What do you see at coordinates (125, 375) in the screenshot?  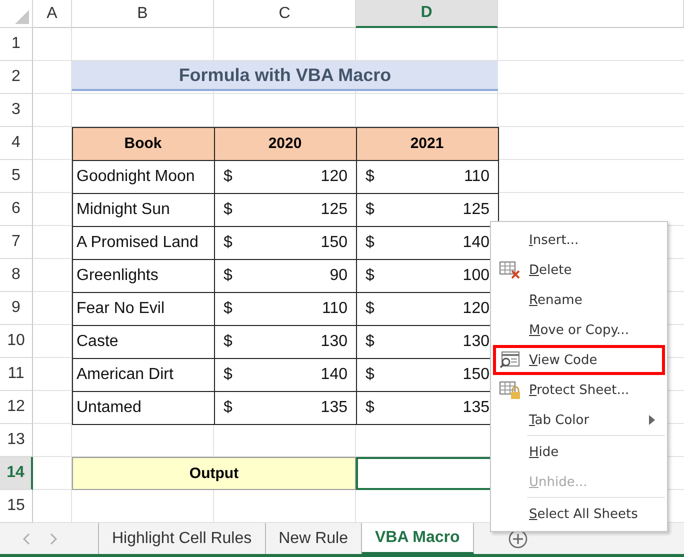 I see `table-cell: American Dirt` at bounding box center [125, 375].